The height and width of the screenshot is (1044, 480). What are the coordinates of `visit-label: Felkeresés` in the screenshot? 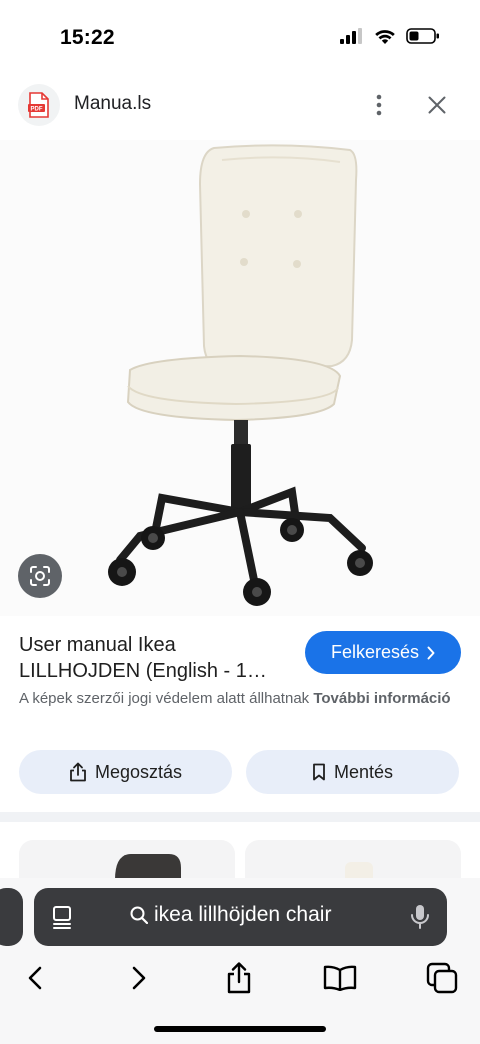 It's located at (375, 652).